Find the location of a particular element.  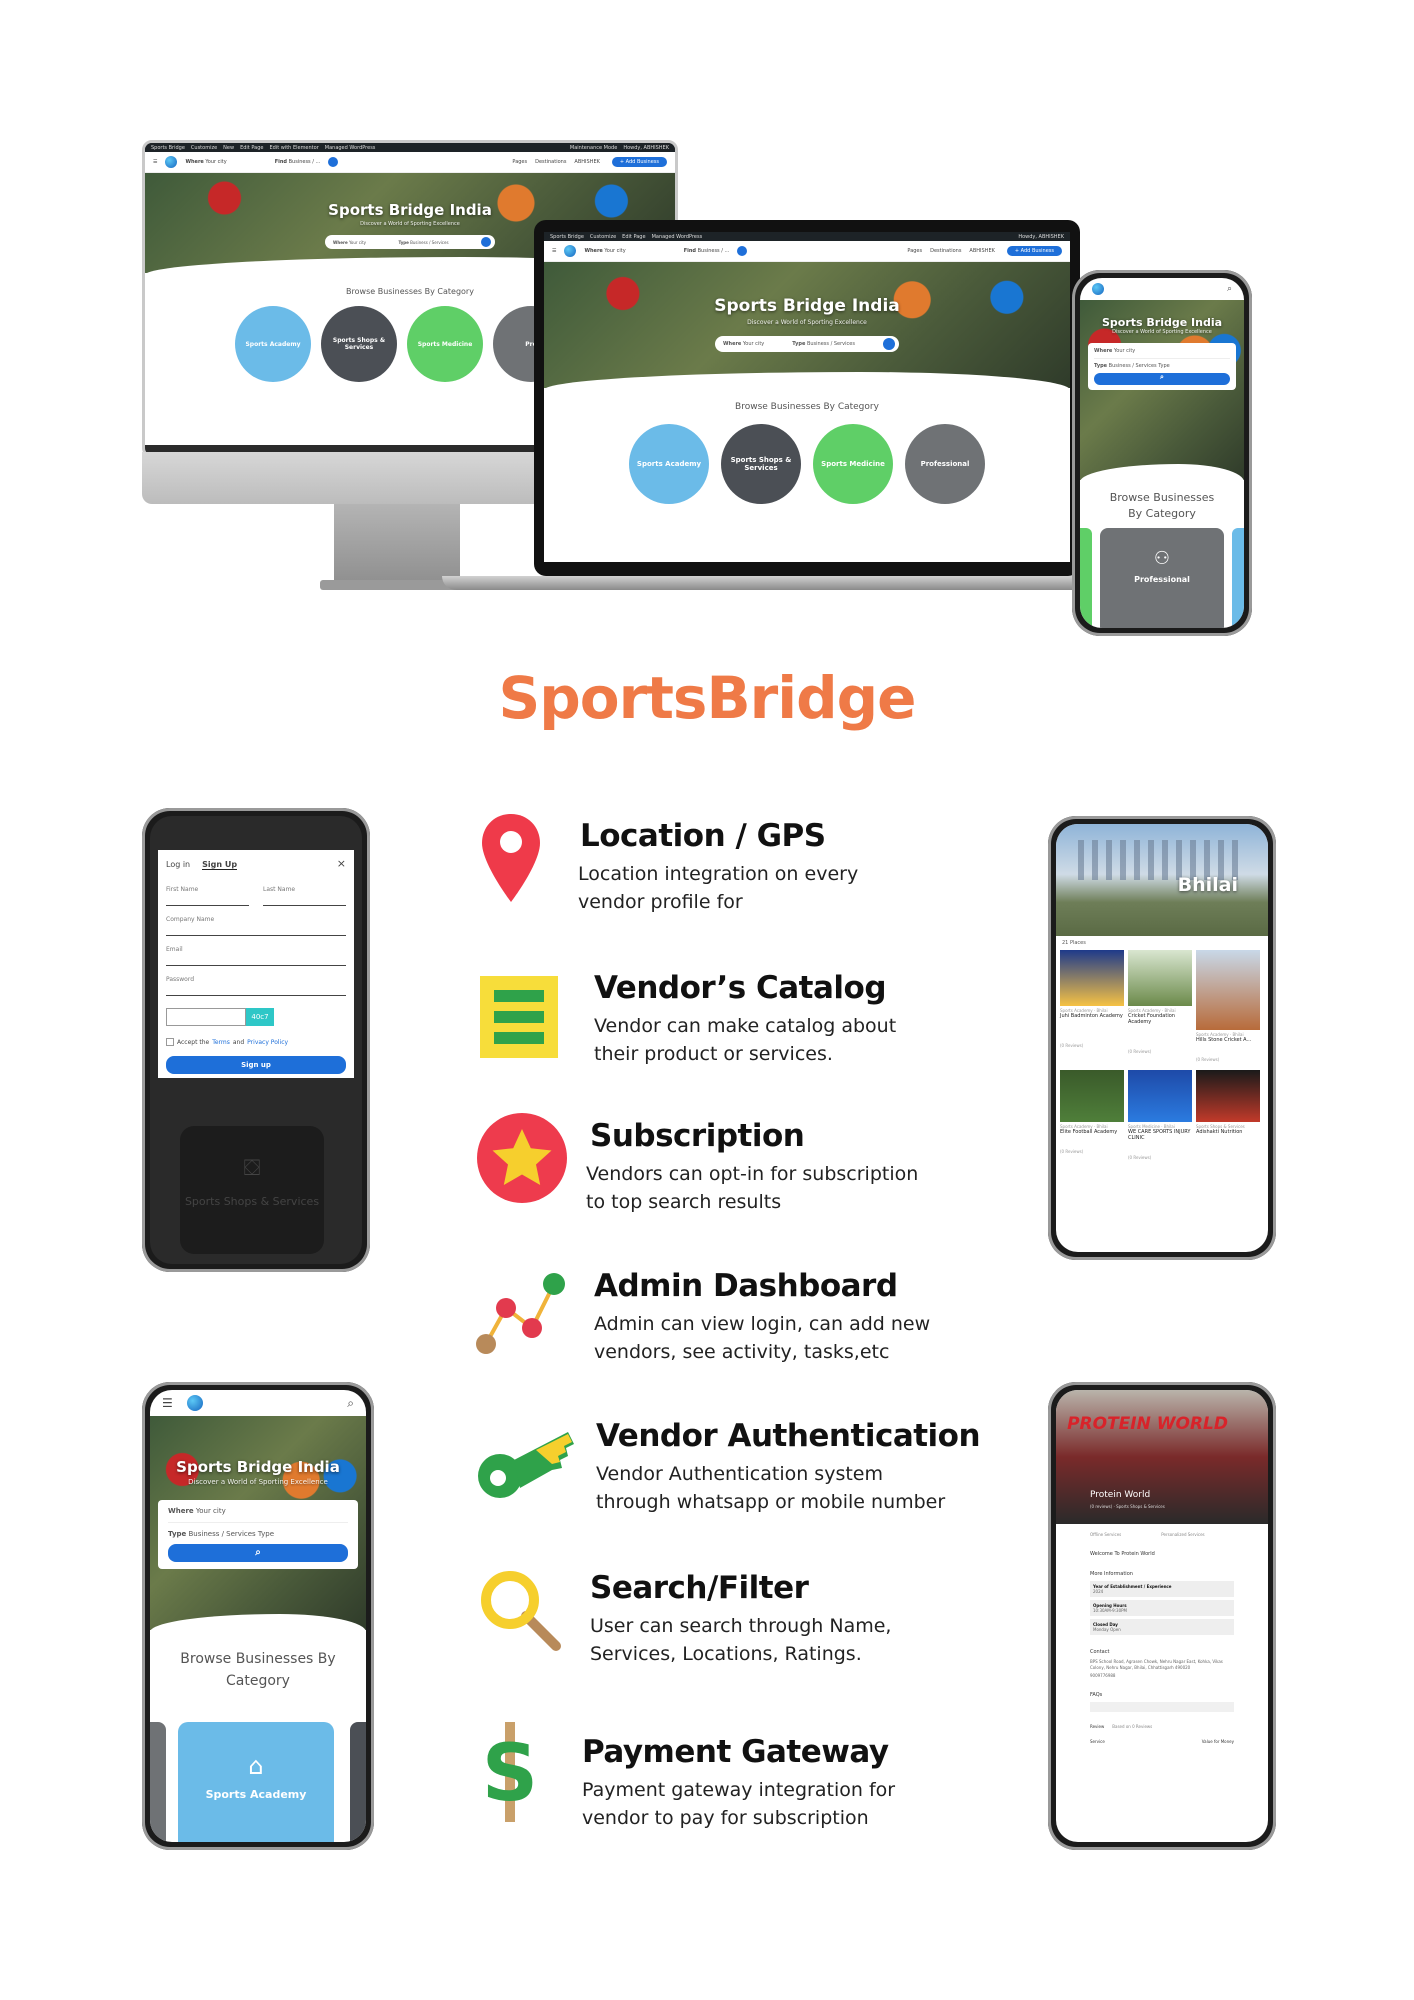

signup-button: Sign up is located at coordinates (256, 1065).